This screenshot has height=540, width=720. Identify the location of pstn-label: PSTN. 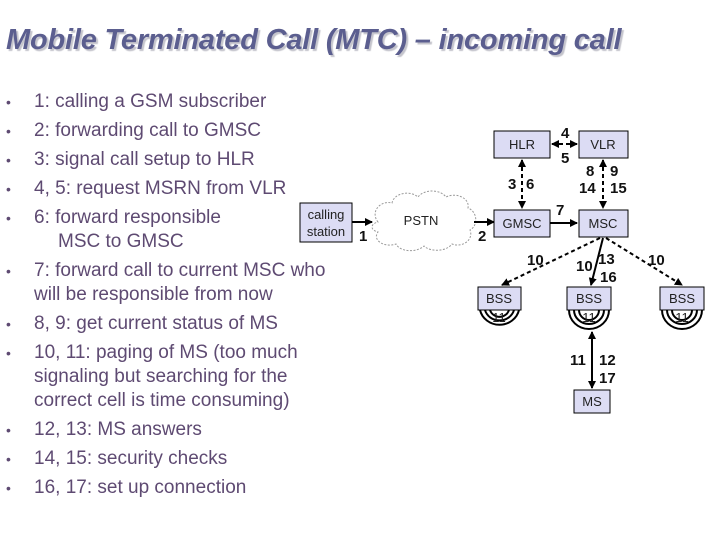
(421, 220).